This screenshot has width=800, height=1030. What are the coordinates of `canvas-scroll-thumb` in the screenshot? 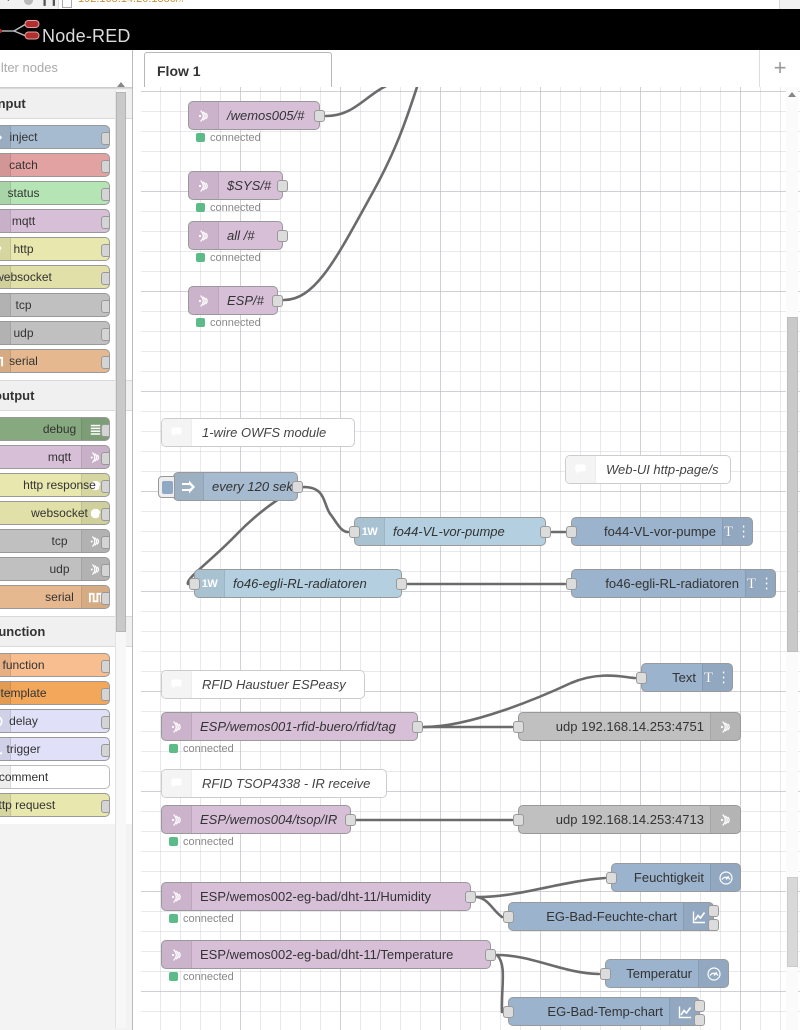 It's located at (792, 484).